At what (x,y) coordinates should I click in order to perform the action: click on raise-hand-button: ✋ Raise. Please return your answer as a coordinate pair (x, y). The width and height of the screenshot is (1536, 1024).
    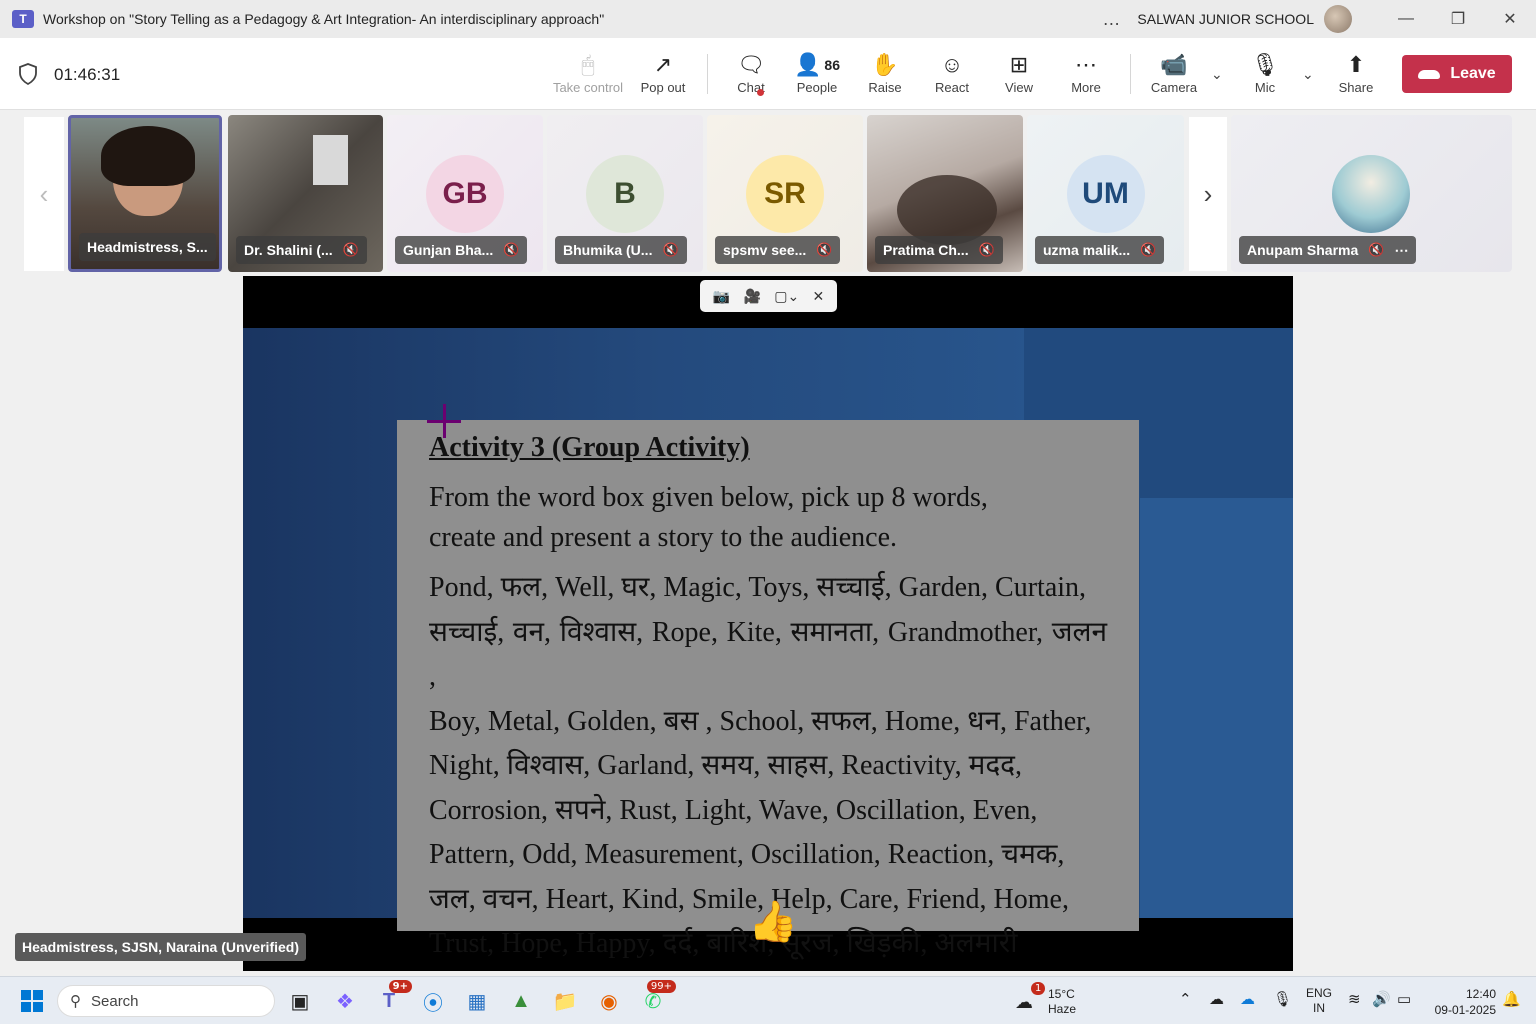
    Looking at the image, I should click on (885, 72).